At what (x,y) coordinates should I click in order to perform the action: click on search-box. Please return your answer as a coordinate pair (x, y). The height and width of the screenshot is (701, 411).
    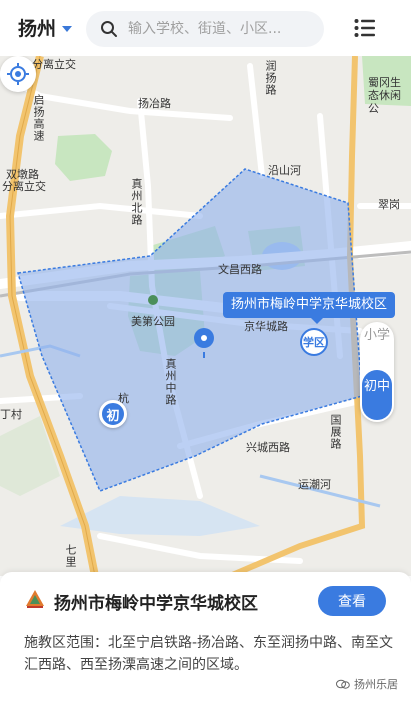
    Looking at the image, I should click on (205, 29).